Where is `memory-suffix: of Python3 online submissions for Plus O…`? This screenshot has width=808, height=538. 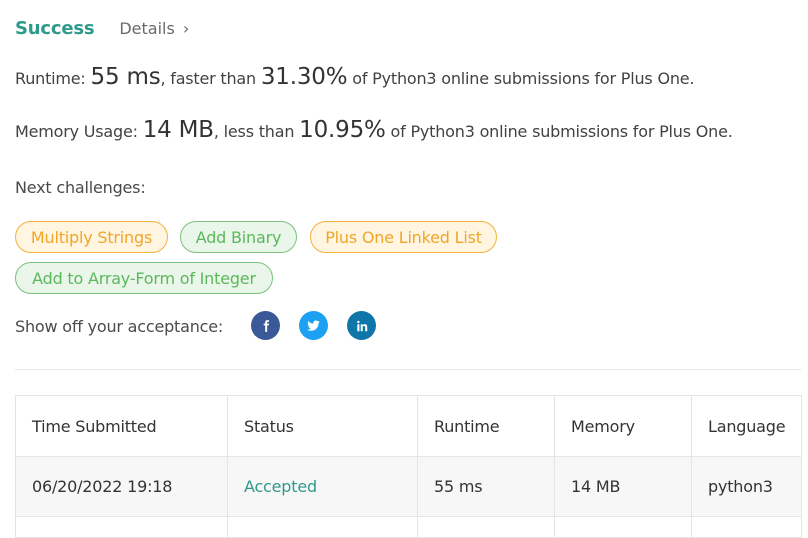 memory-suffix: of Python3 online submissions for Plus O… is located at coordinates (559, 131).